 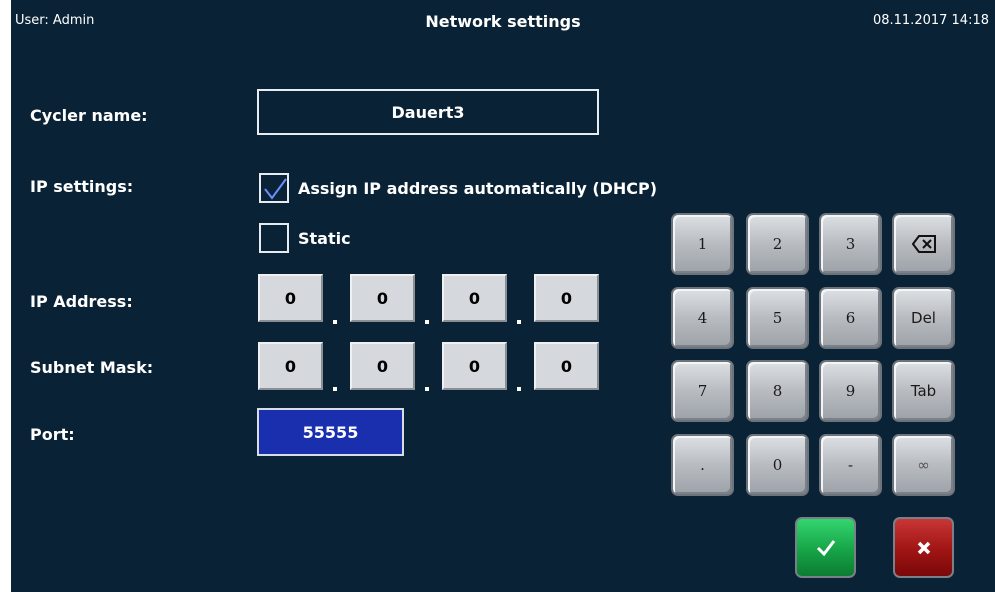 What do you see at coordinates (850, 465) in the screenshot?
I see `key-minus: -` at bounding box center [850, 465].